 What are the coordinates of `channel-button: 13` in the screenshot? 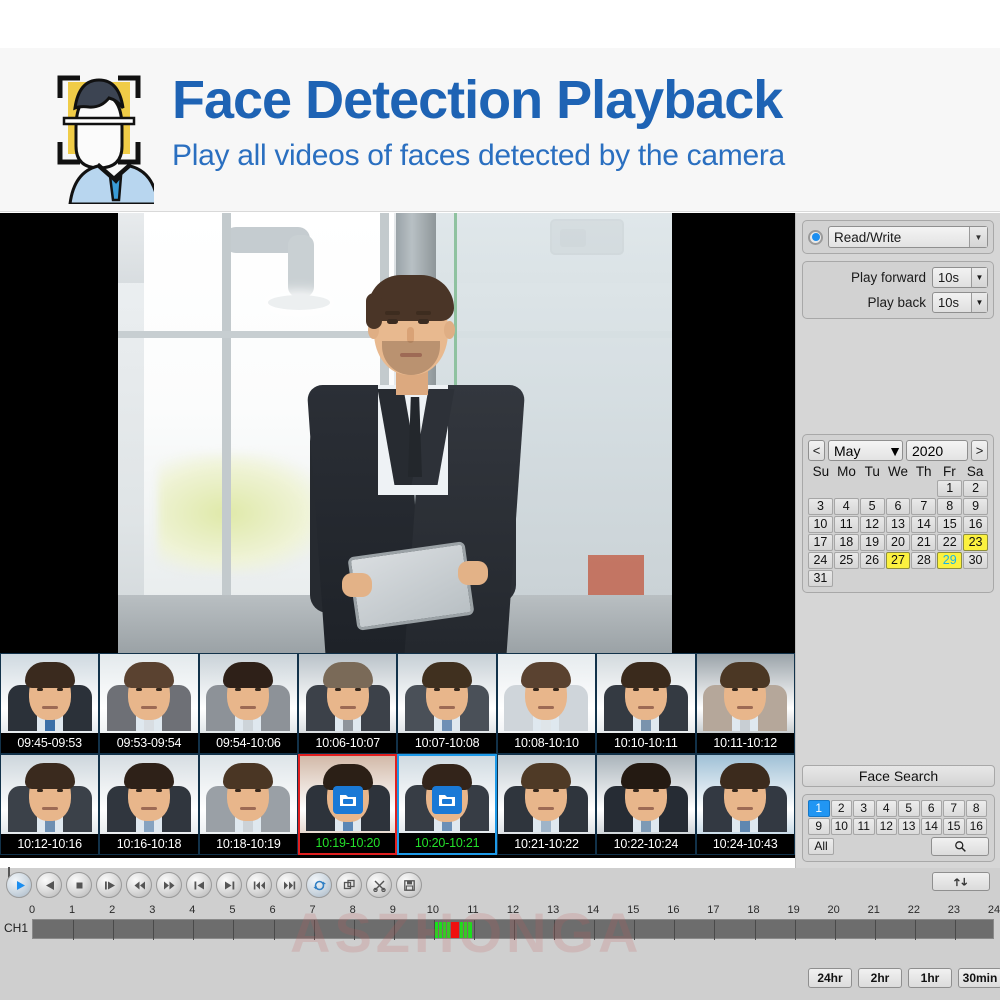 It's located at (909, 826).